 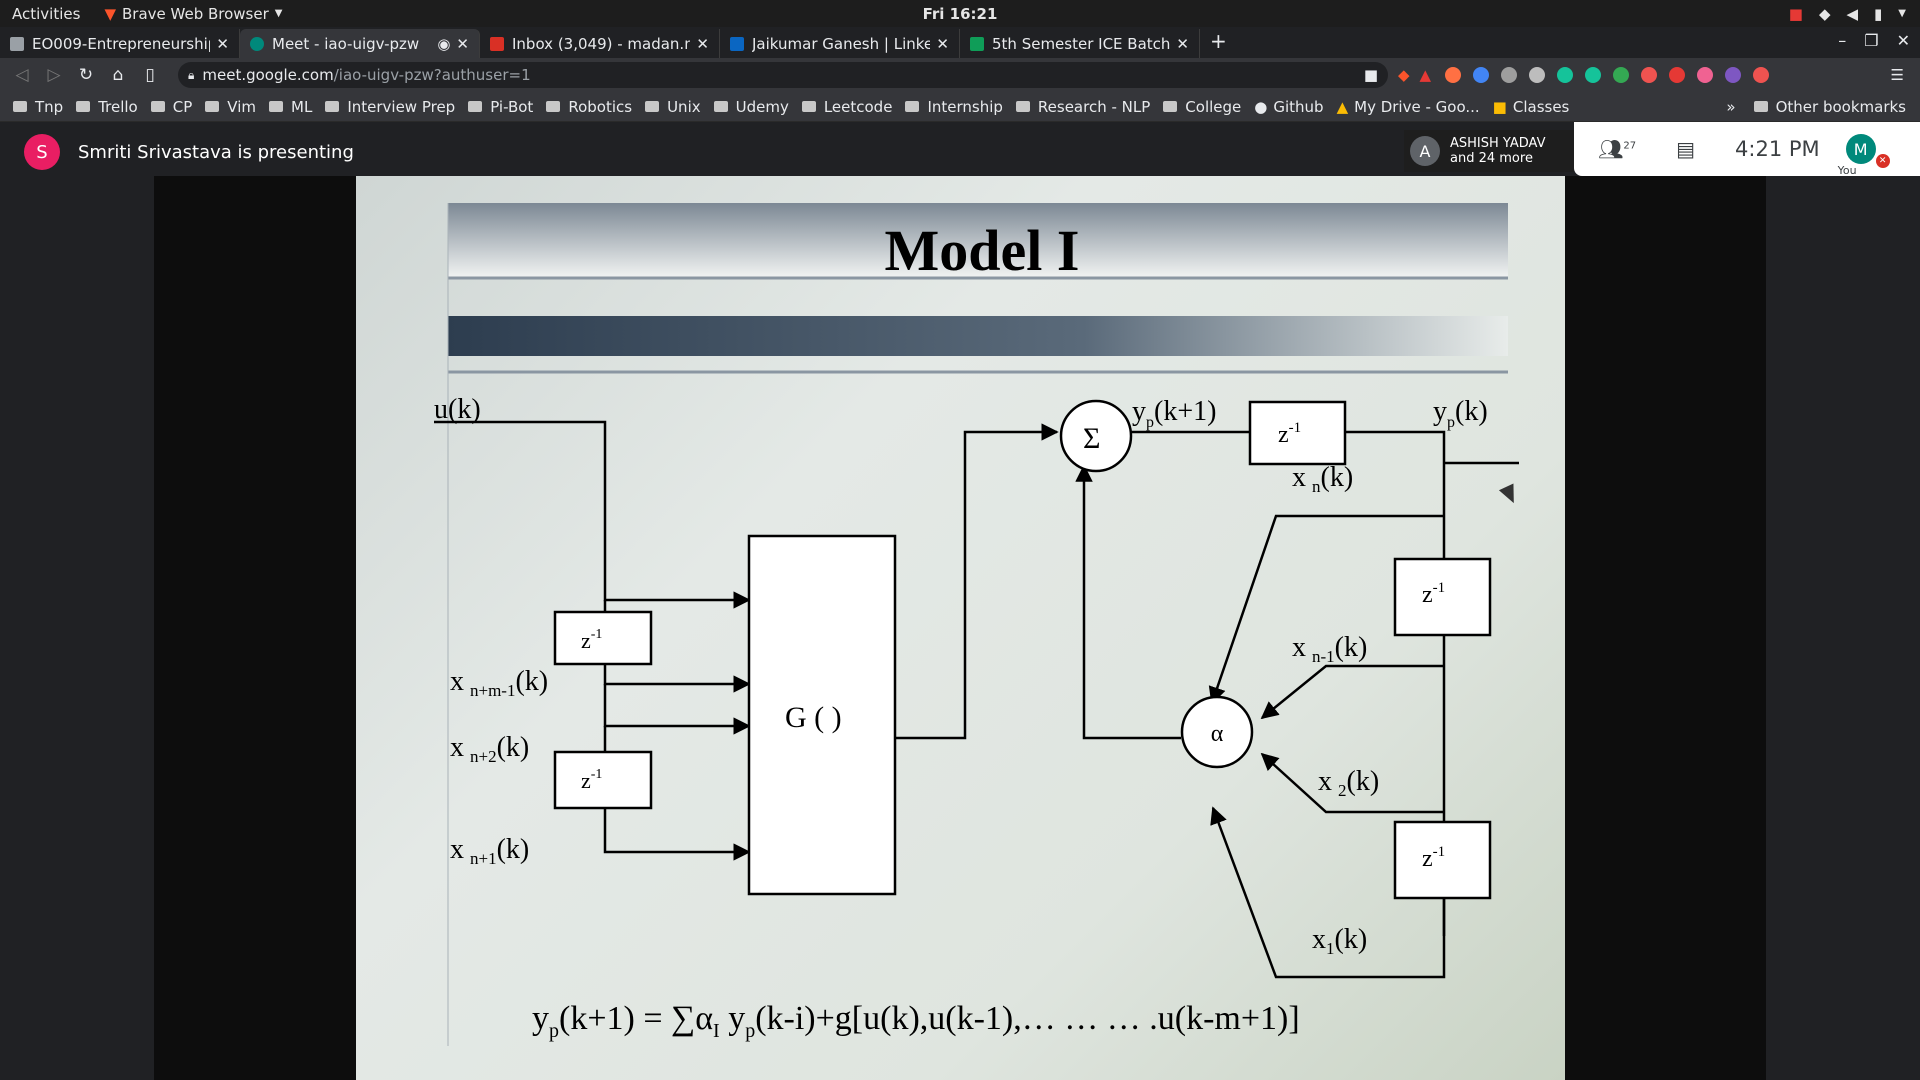 What do you see at coordinates (1747, 149) in the screenshot?
I see `meet-top-bar: 👥︎27 ▤ 4:21 PM M You ✕` at bounding box center [1747, 149].